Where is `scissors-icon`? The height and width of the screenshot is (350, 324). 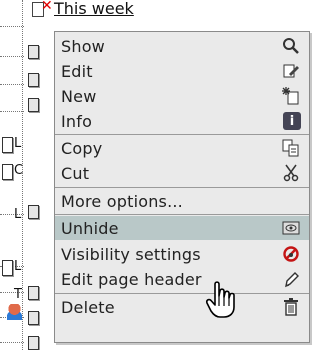 scissors-icon is located at coordinates (291, 173).